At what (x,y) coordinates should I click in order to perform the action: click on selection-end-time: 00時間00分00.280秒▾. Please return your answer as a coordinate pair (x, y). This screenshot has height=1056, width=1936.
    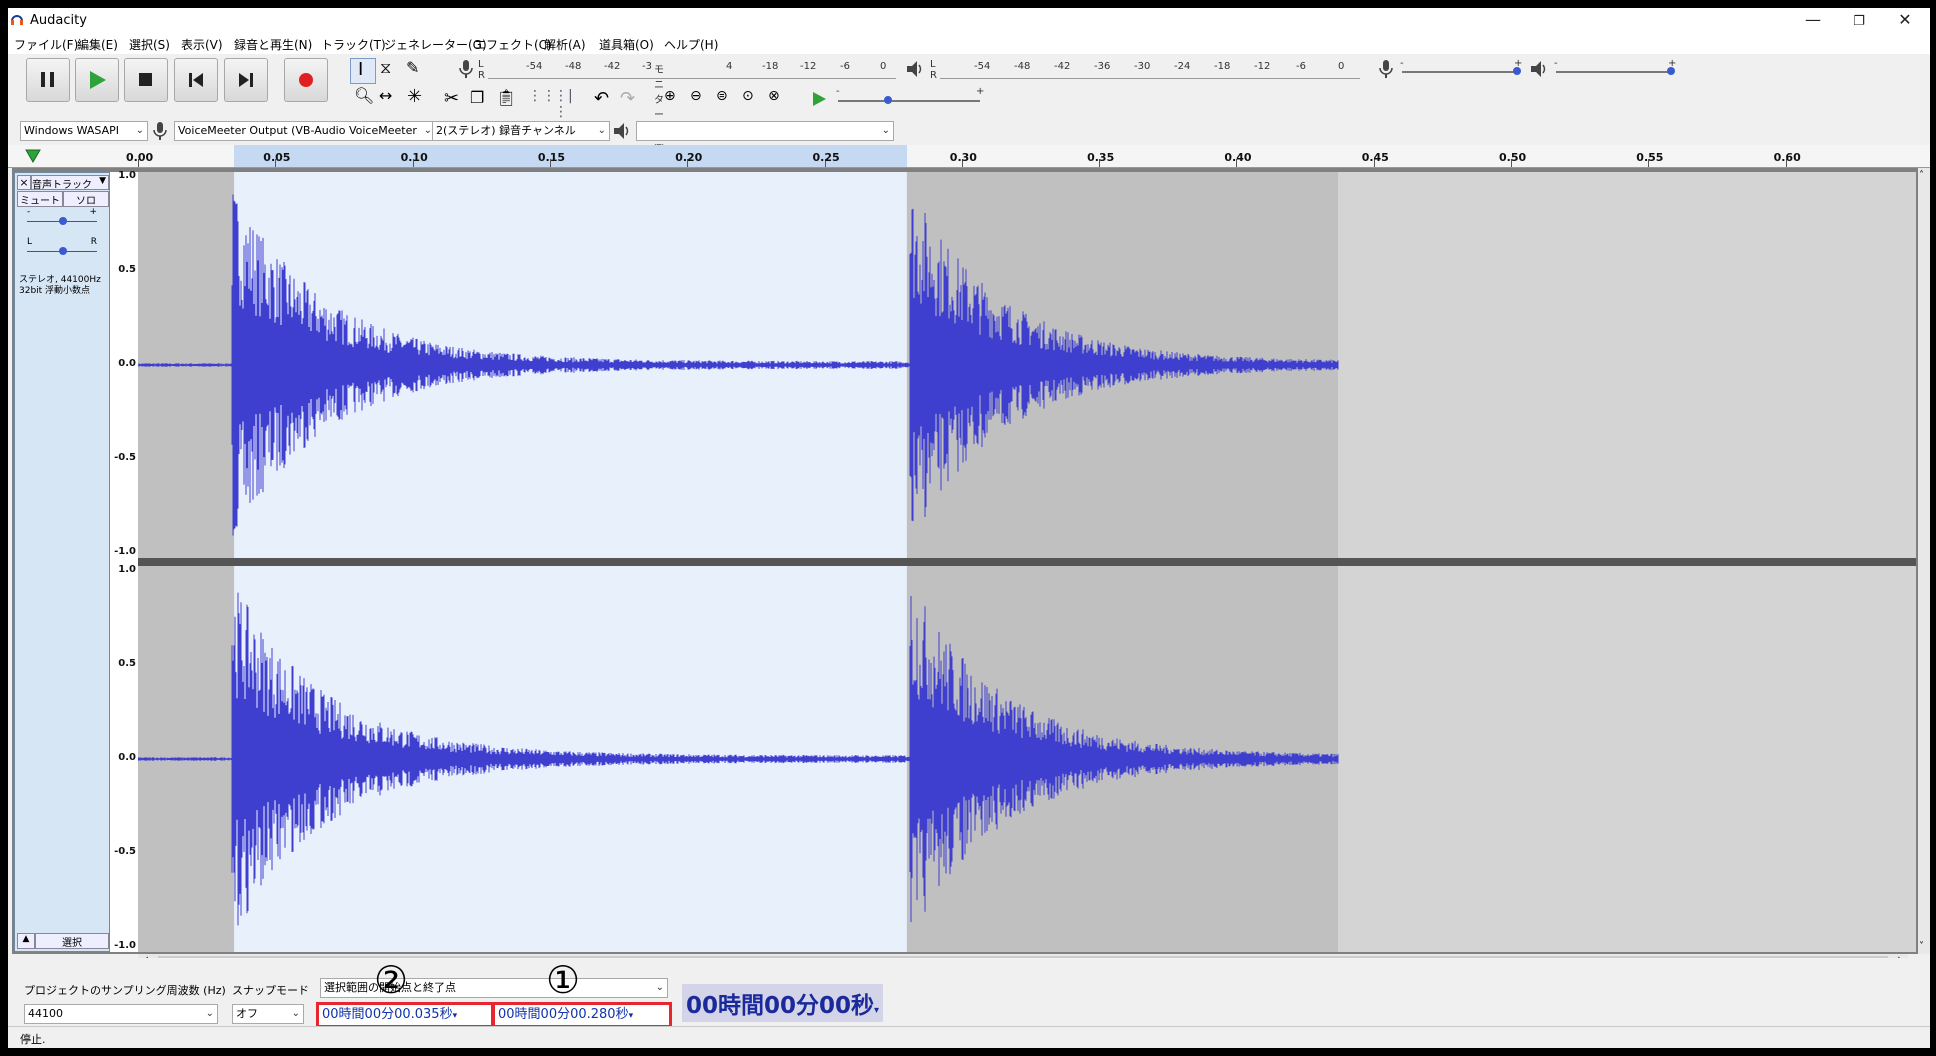
    Looking at the image, I should click on (582, 1015).